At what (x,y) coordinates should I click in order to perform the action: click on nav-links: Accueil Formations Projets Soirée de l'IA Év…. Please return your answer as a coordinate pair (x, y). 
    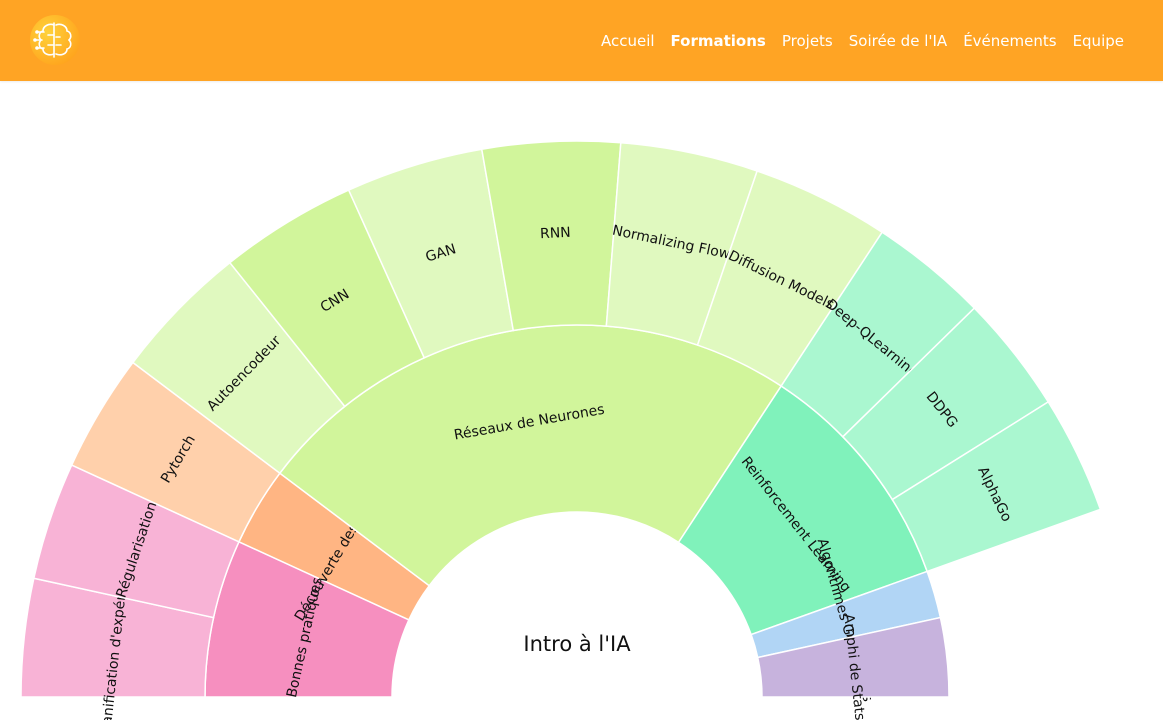
    Looking at the image, I should click on (862, 40).